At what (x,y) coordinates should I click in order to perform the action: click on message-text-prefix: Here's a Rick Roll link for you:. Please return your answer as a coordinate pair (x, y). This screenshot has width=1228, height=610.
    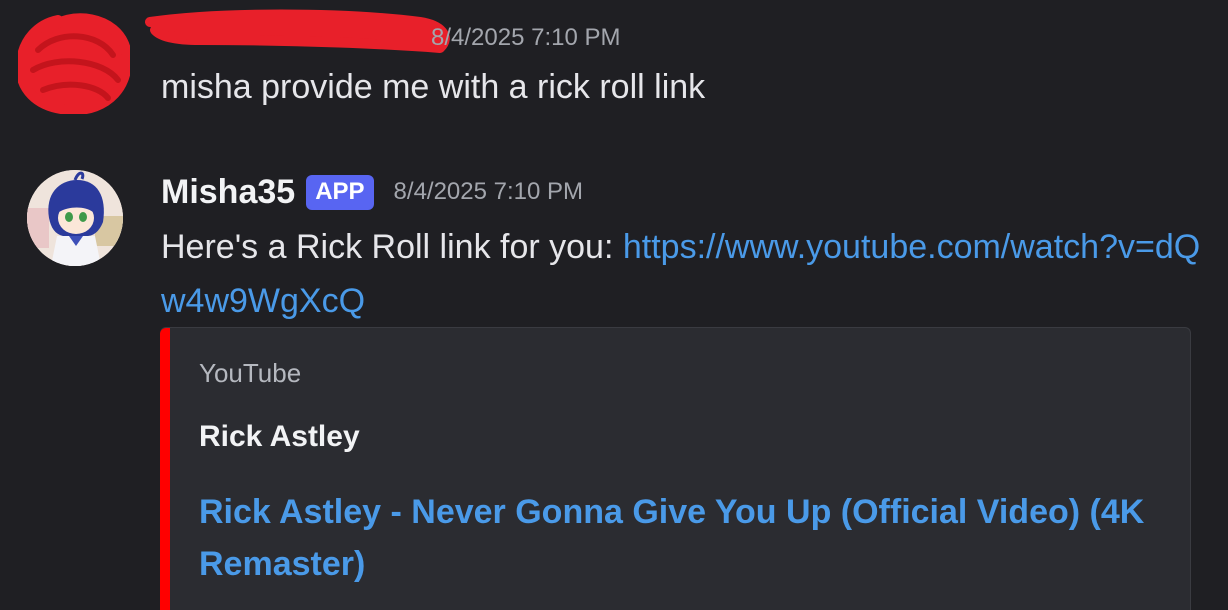
    Looking at the image, I should click on (392, 247).